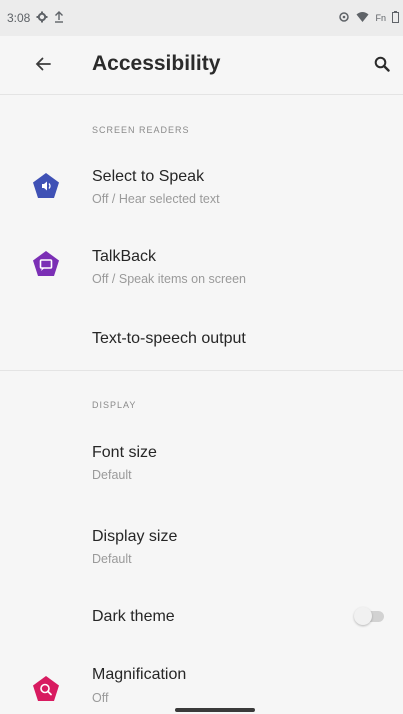 The image size is (403, 714). What do you see at coordinates (124, 256) in the screenshot?
I see `list-item-title: TalkBack` at bounding box center [124, 256].